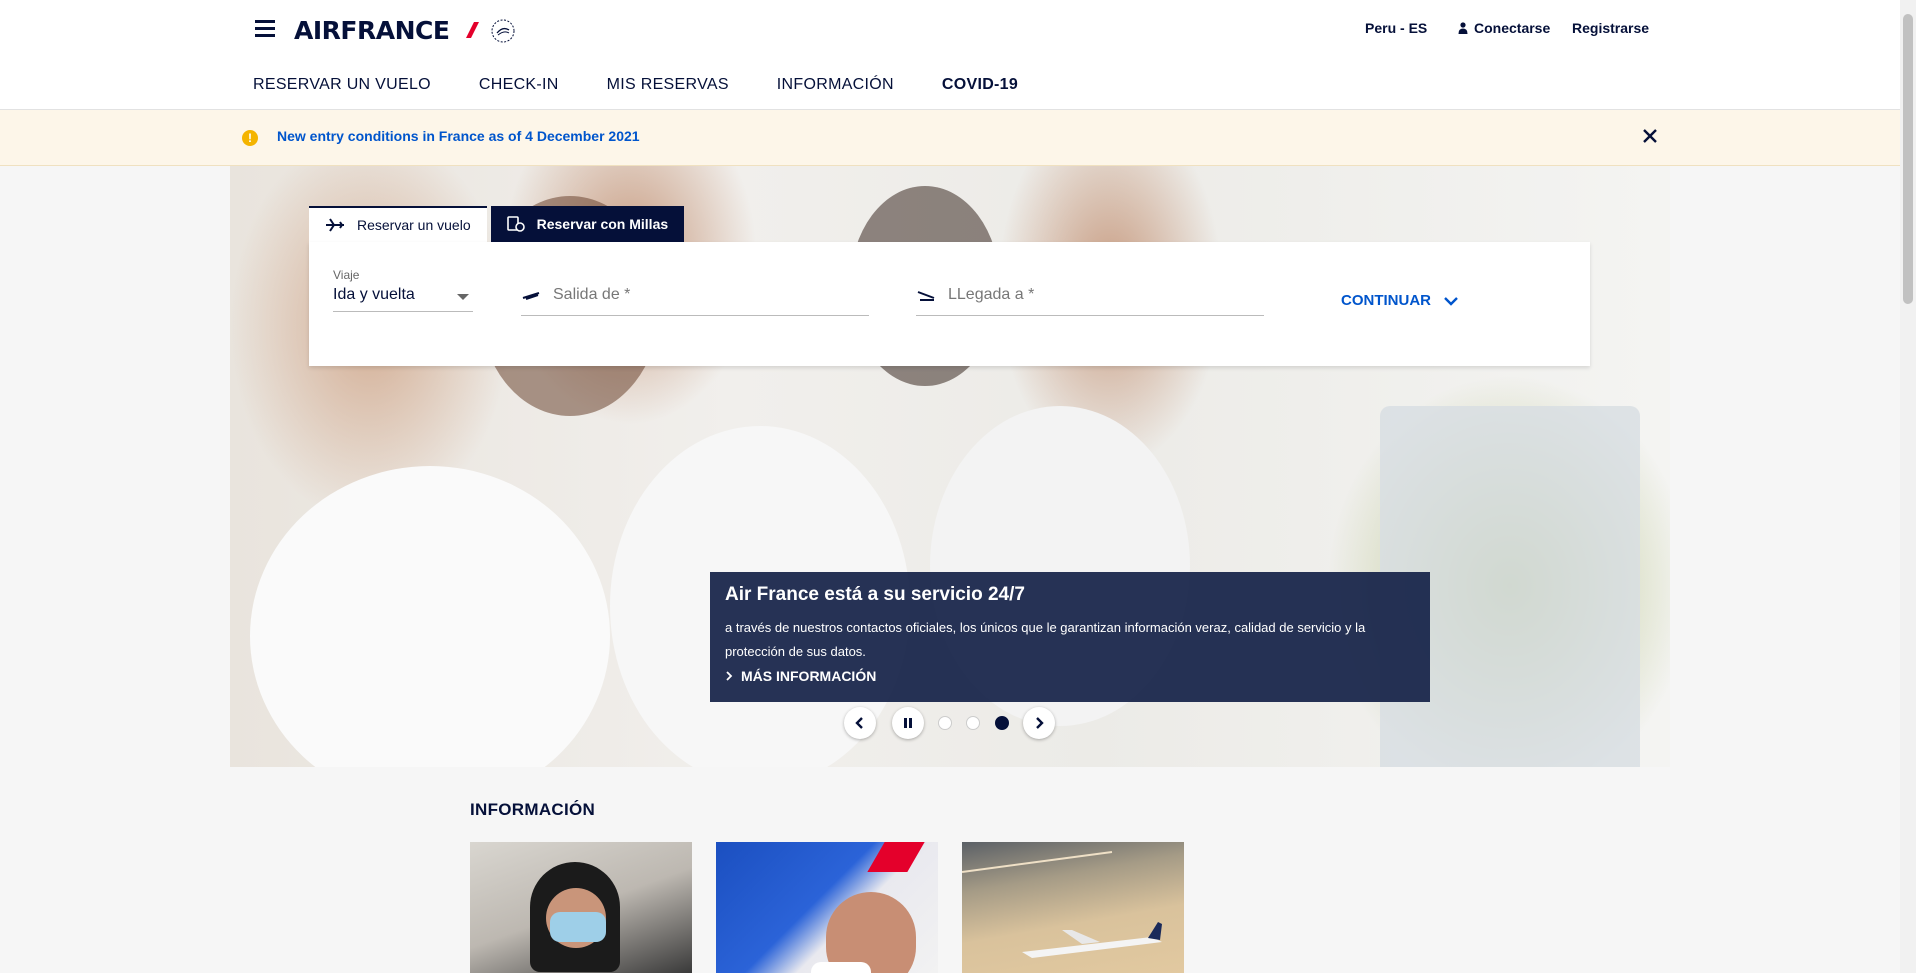 This screenshot has height=973, width=1916. I want to click on continue-label: CONTINUAR, so click(1386, 300).